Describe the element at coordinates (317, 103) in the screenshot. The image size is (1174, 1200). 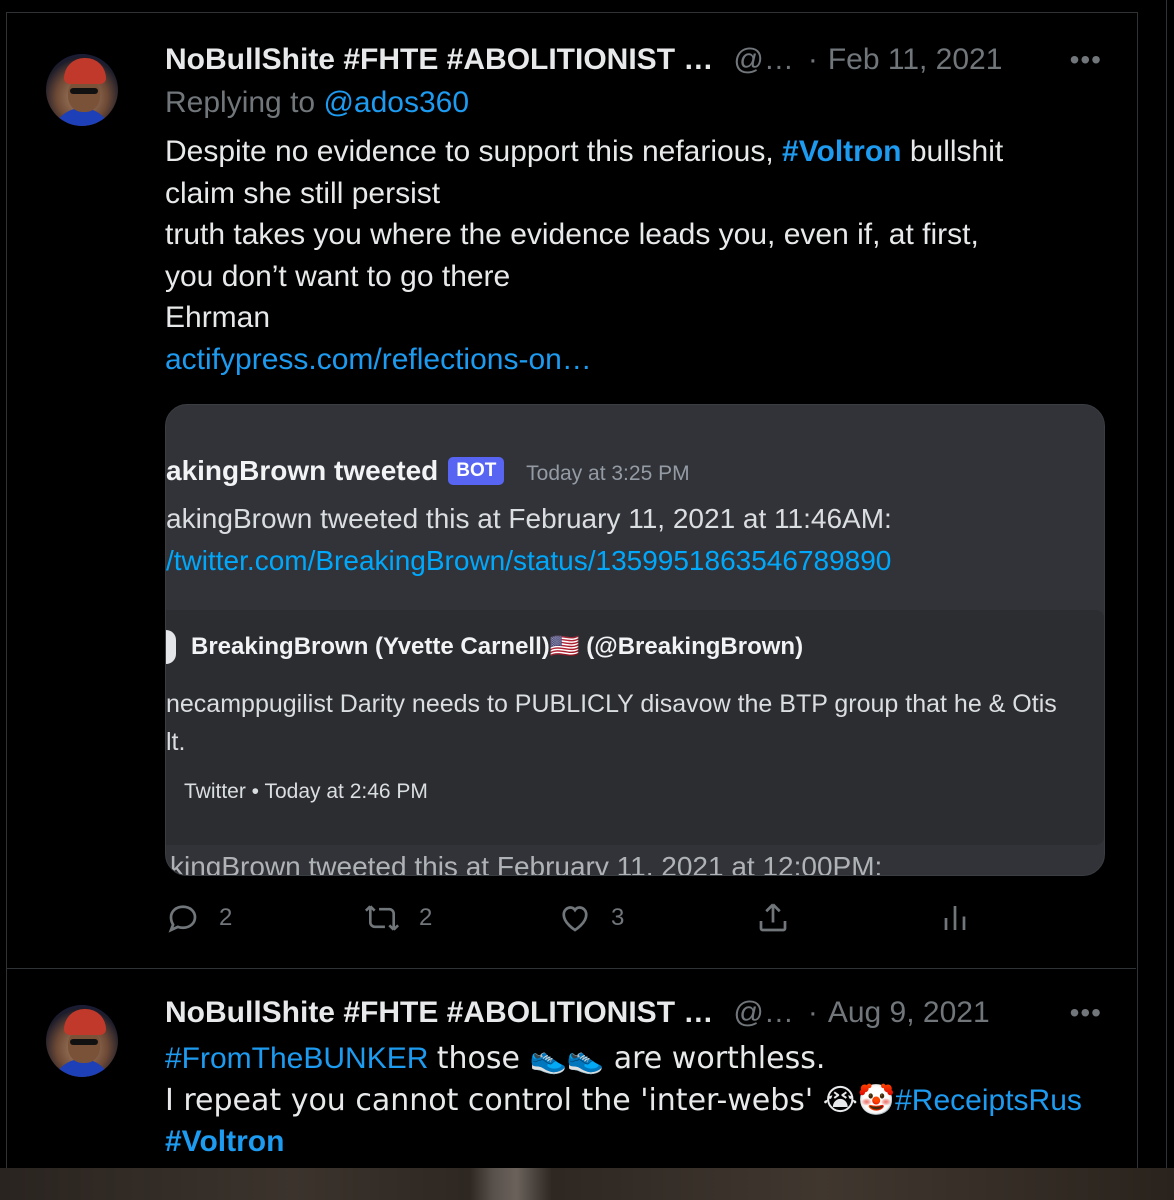
I see `replying-to: Replying to @ados360` at that location.